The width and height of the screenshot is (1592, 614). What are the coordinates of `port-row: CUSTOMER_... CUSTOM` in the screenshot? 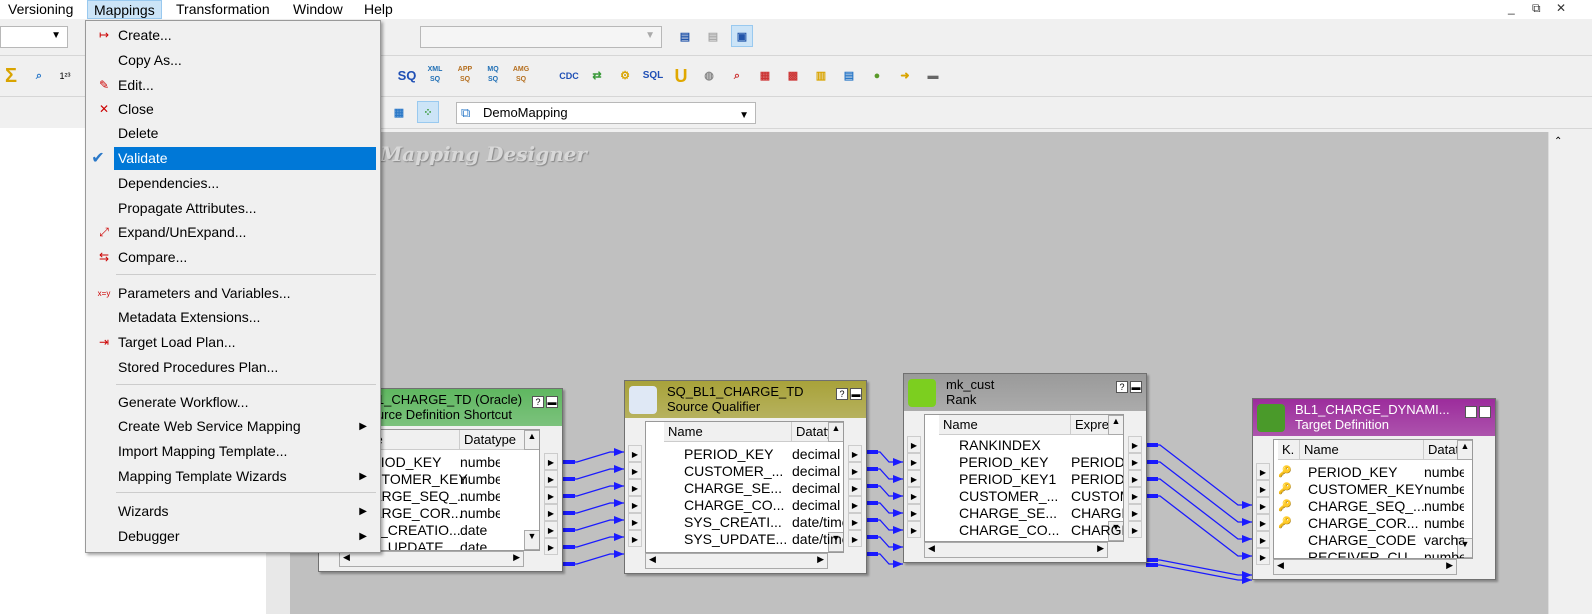 It's located at (1024, 496).